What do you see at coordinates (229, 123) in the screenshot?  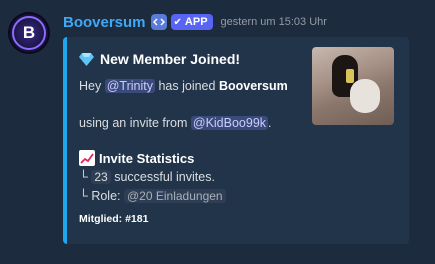 I see `inviter-mention: @KidBoo99k` at bounding box center [229, 123].